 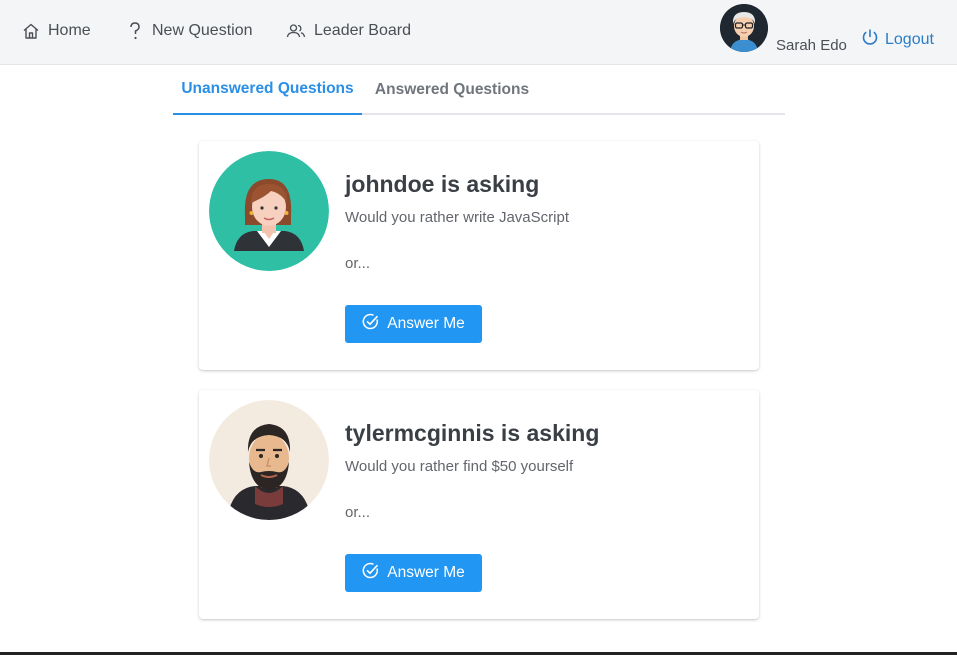 I want to click on question-mark-icon, so click(x=135, y=31).